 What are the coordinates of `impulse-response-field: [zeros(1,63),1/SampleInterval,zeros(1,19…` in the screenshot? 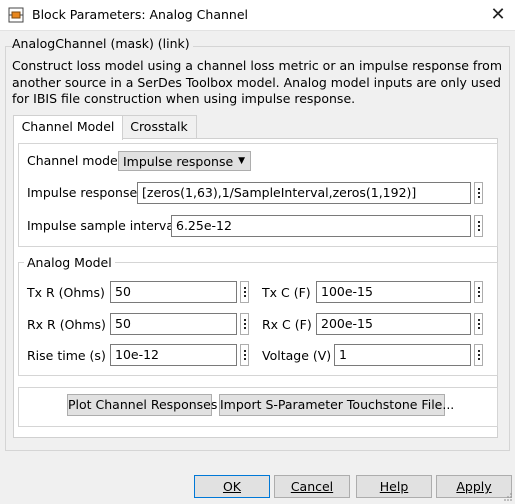 It's located at (304, 193).